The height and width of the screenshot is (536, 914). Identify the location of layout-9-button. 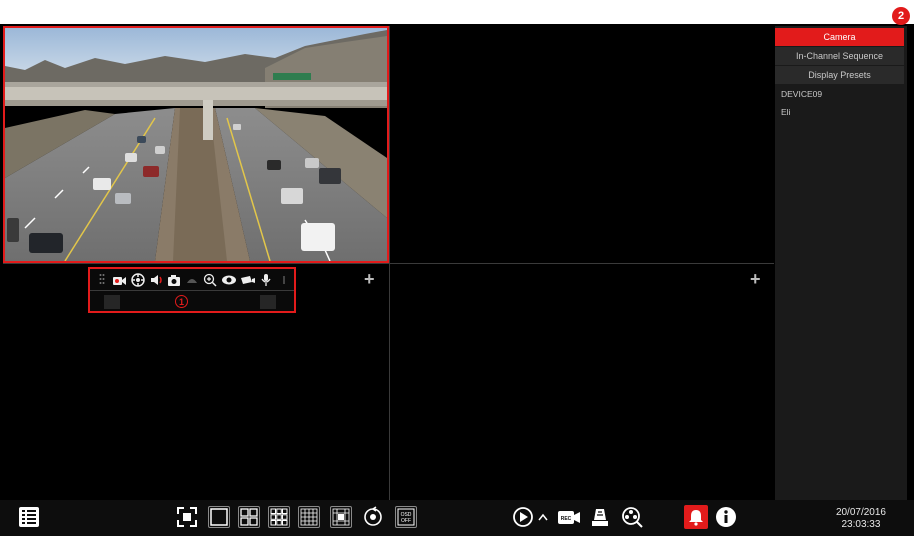
(279, 517).